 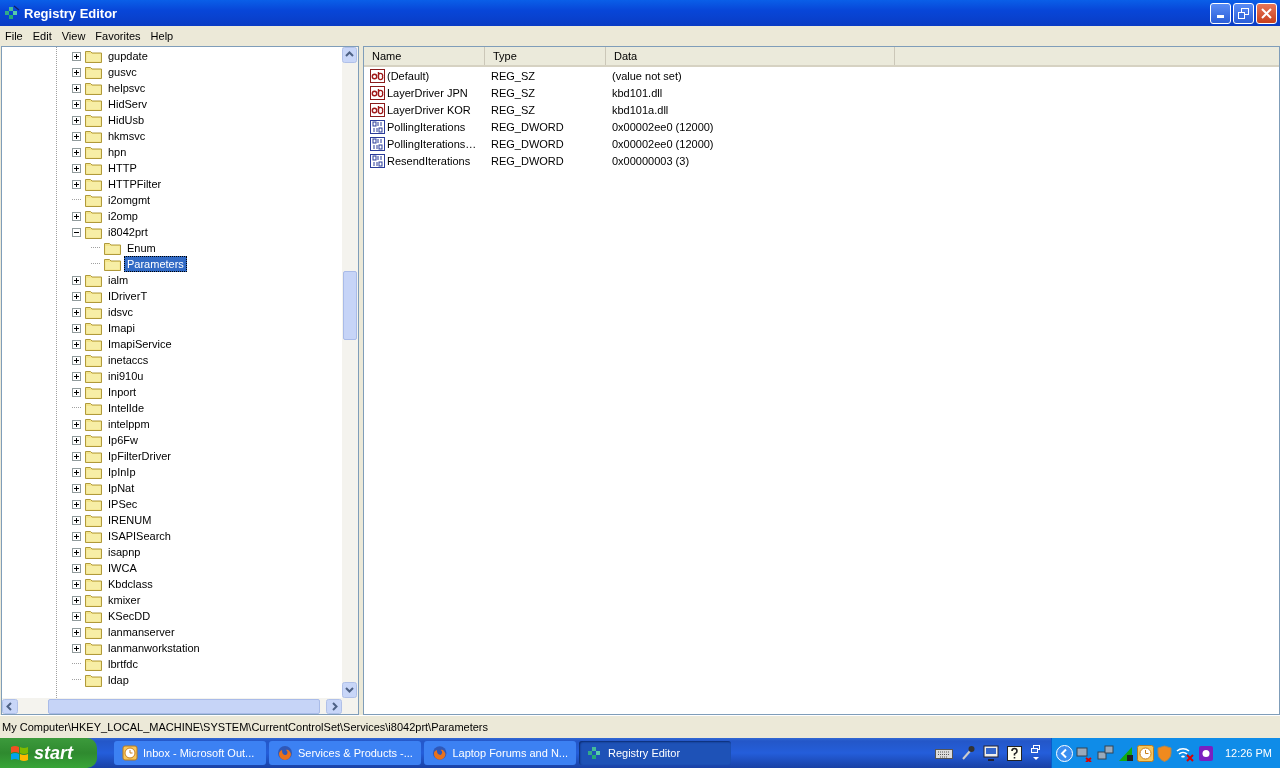 I want to click on chevron-left-icon, so click(x=1064, y=753).